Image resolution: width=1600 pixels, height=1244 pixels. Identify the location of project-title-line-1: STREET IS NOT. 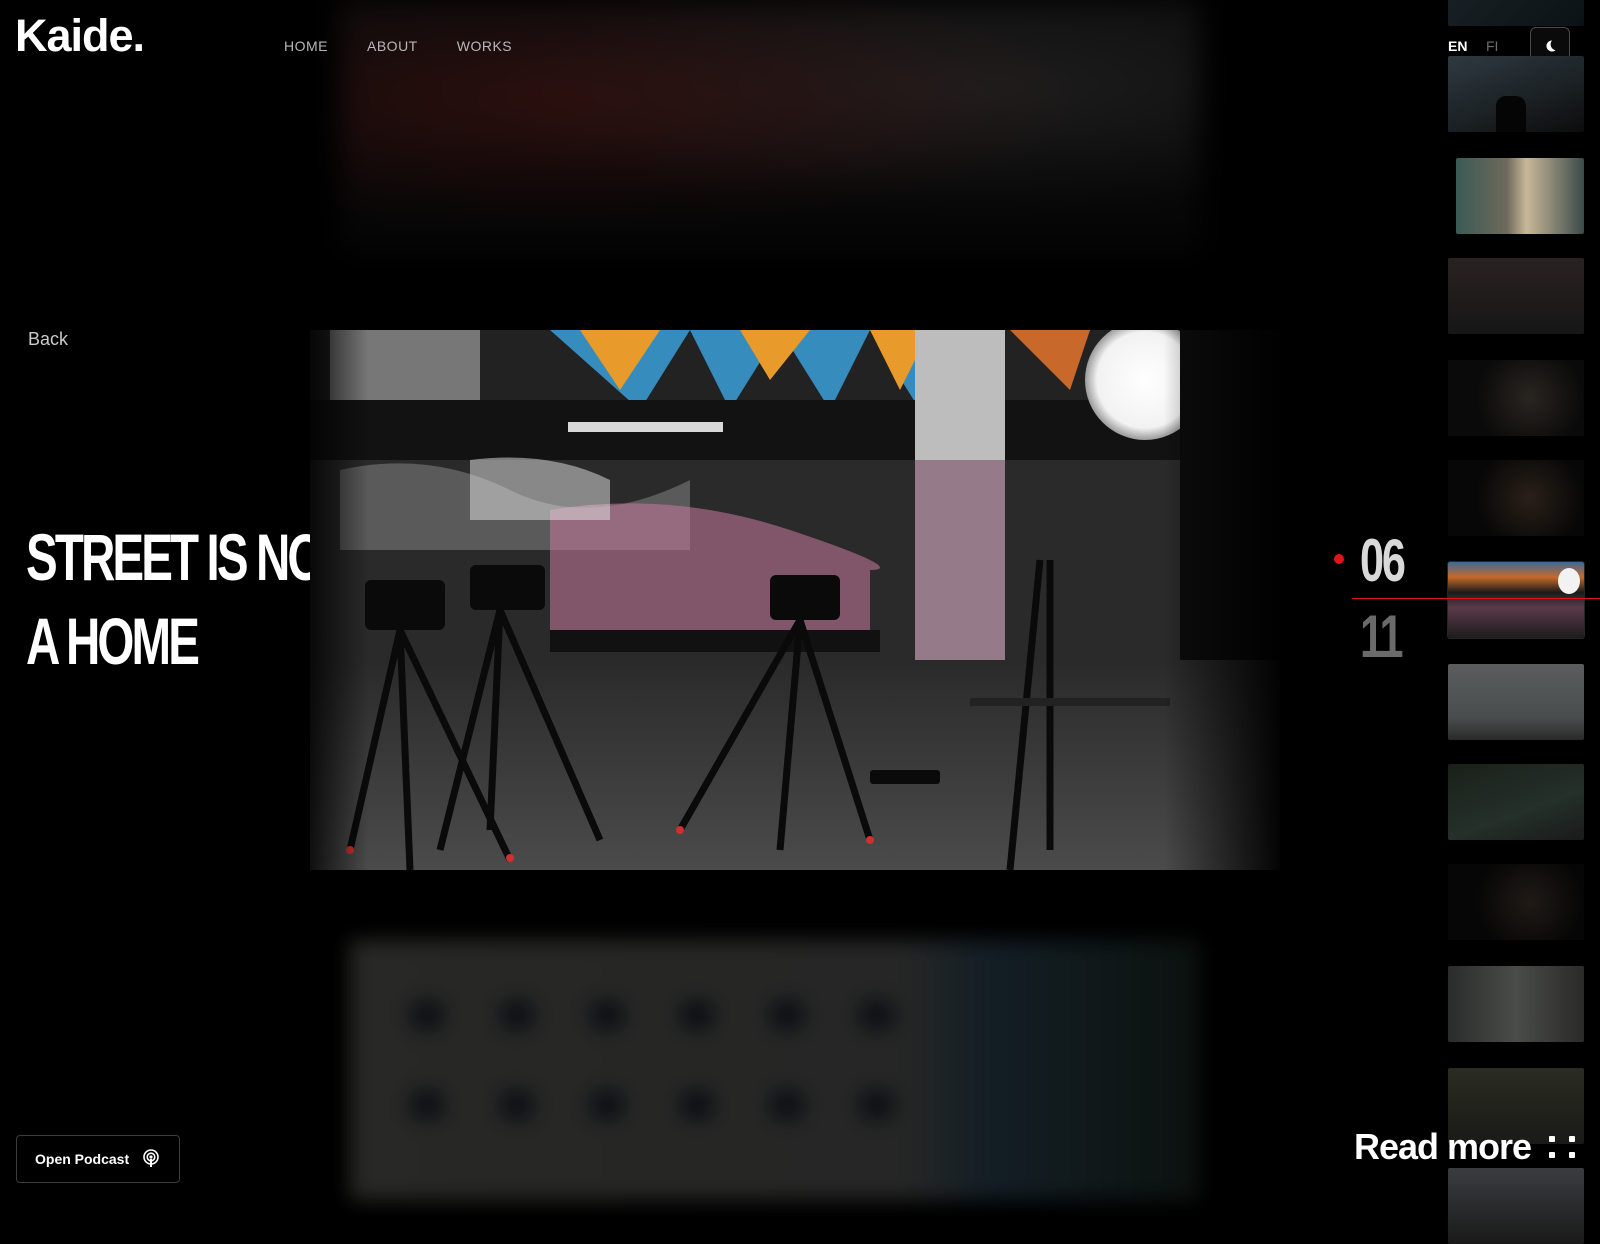
(188, 557).